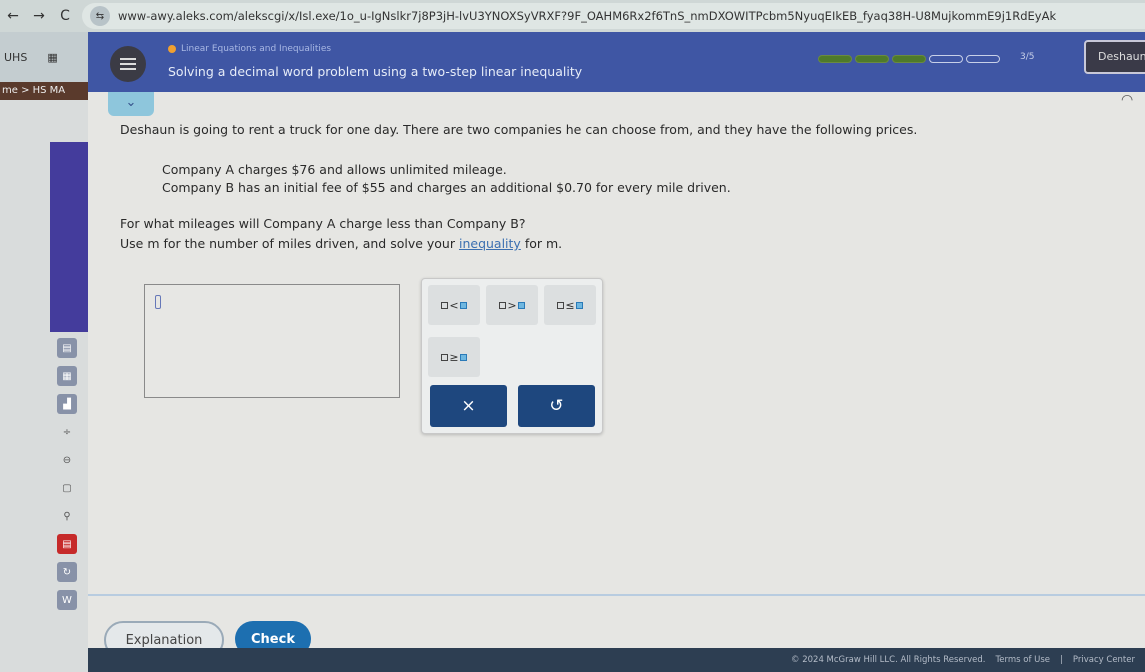 This screenshot has width=1145, height=672. Describe the element at coordinates (512, 305) in the screenshot. I see `key-greater-than: >` at that location.